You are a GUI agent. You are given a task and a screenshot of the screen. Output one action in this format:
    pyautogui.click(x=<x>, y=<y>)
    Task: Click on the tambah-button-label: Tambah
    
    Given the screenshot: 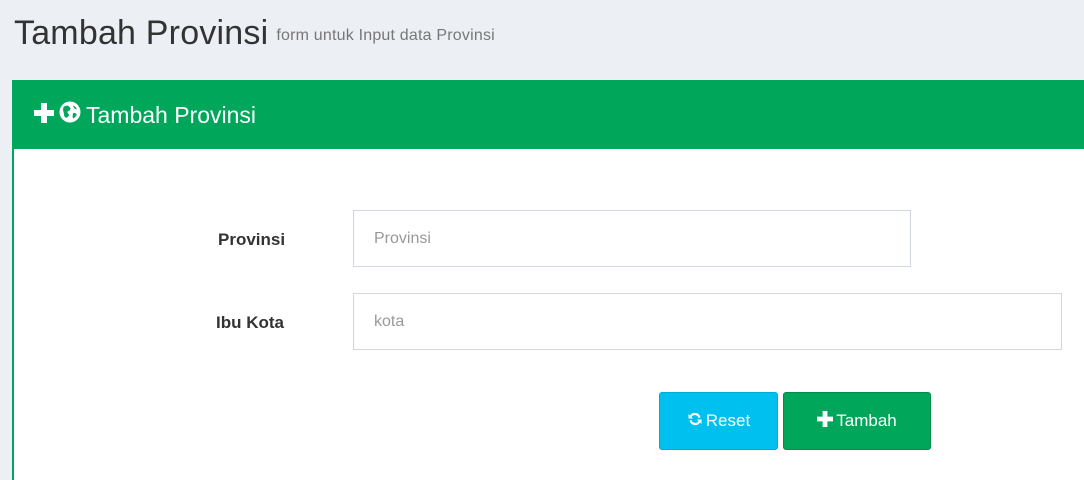 What is the action you would take?
    pyautogui.click(x=866, y=420)
    